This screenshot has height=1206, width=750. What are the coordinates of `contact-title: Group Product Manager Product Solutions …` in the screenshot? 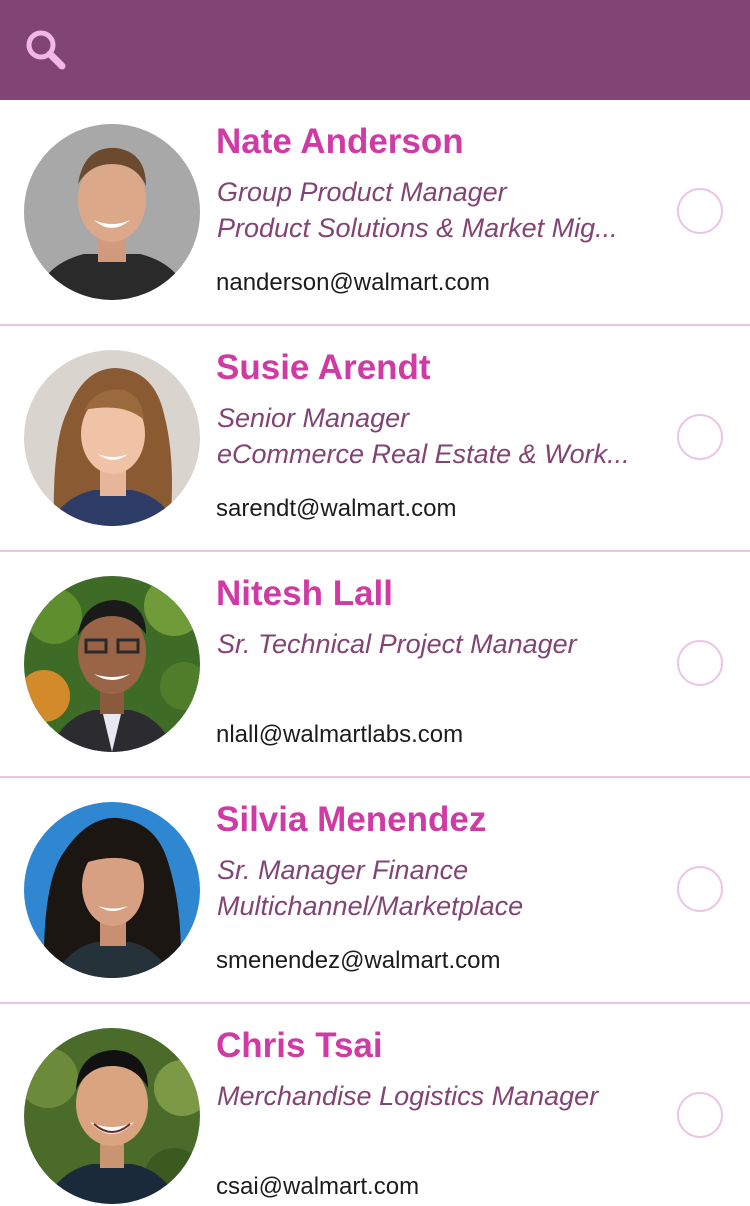 It's located at (442, 210).